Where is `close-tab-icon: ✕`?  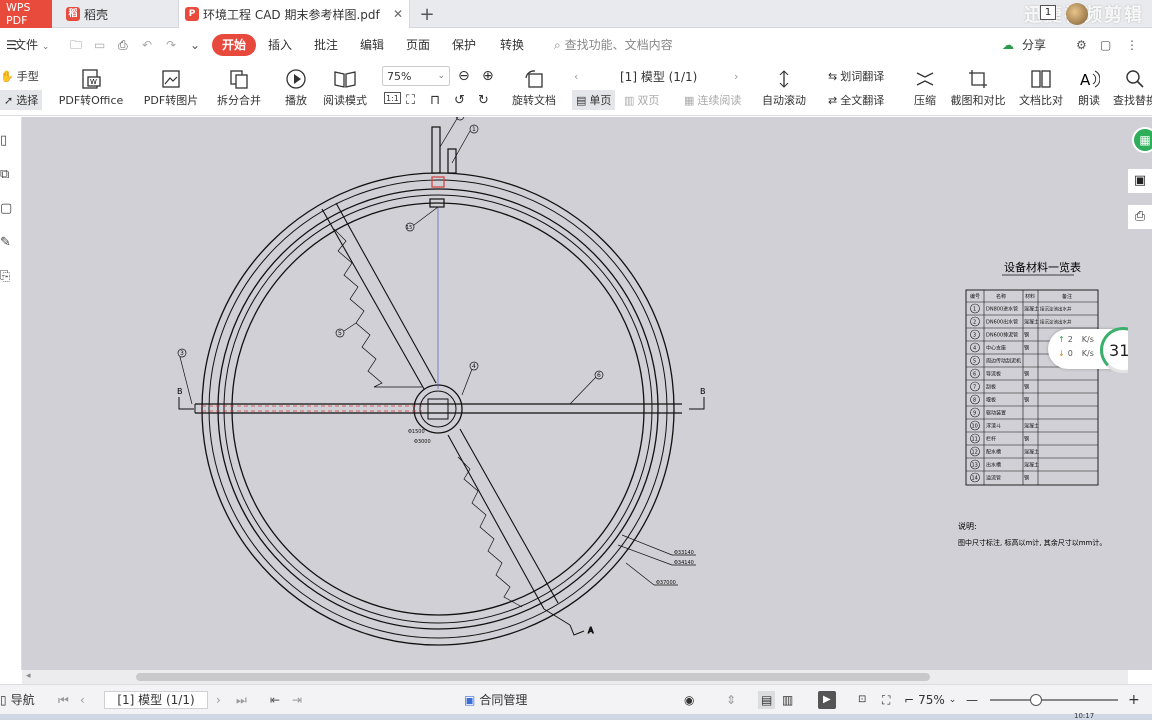
close-tab-icon: ✕ is located at coordinates (398, 14).